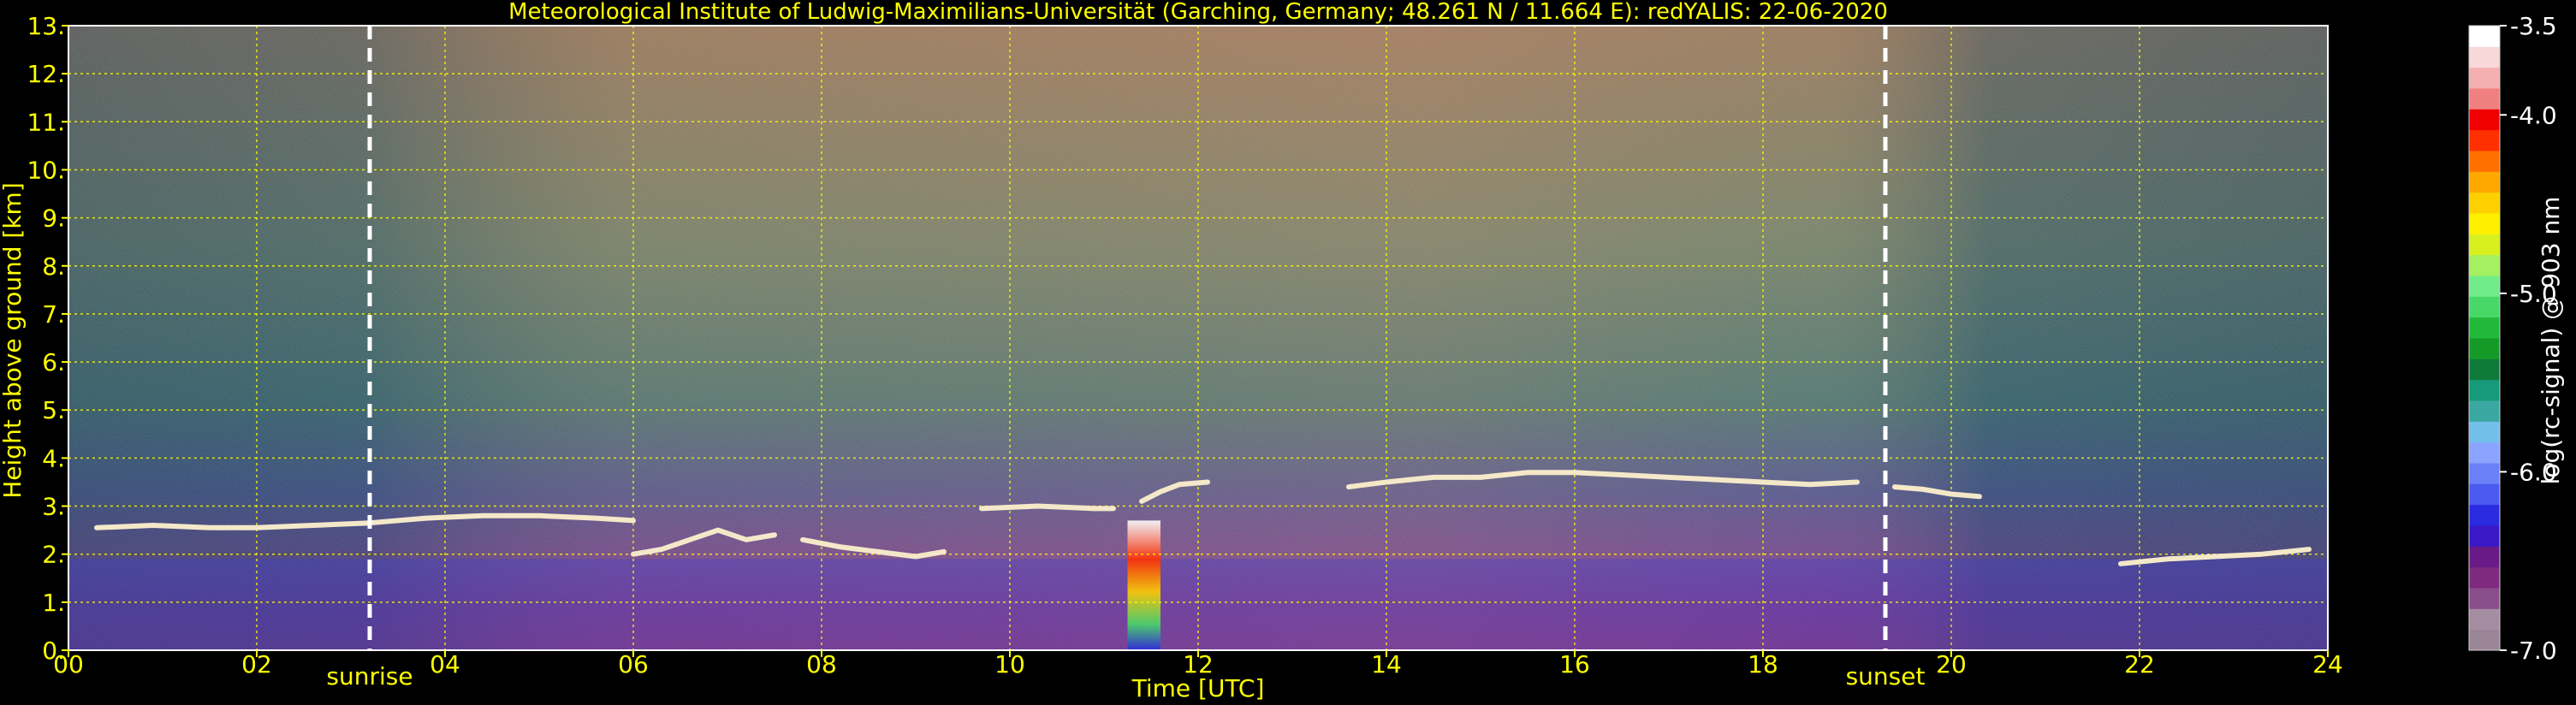  What do you see at coordinates (1886, 676) in the screenshot?
I see `event-label: sunset` at bounding box center [1886, 676].